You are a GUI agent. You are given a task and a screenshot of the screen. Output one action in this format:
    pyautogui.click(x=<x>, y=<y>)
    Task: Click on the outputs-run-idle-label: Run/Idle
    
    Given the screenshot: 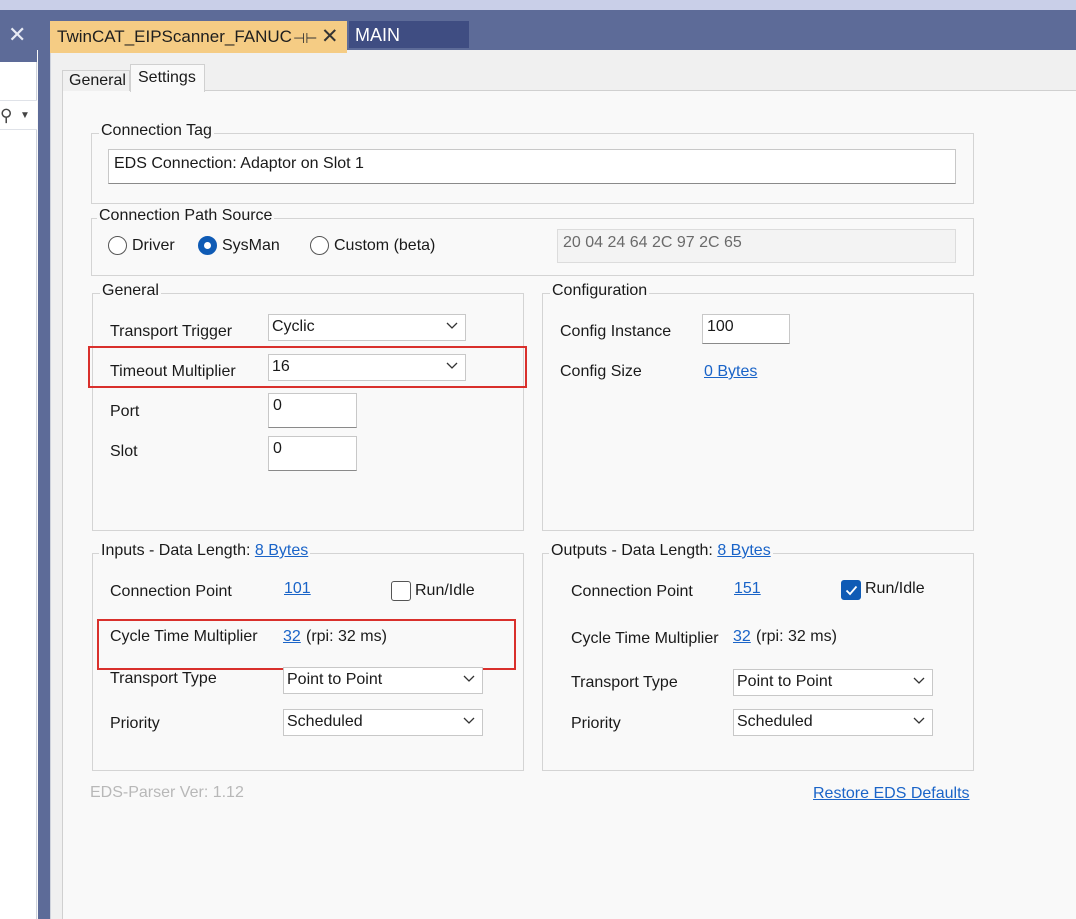 What is the action you would take?
    pyautogui.click(x=895, y=589)
    